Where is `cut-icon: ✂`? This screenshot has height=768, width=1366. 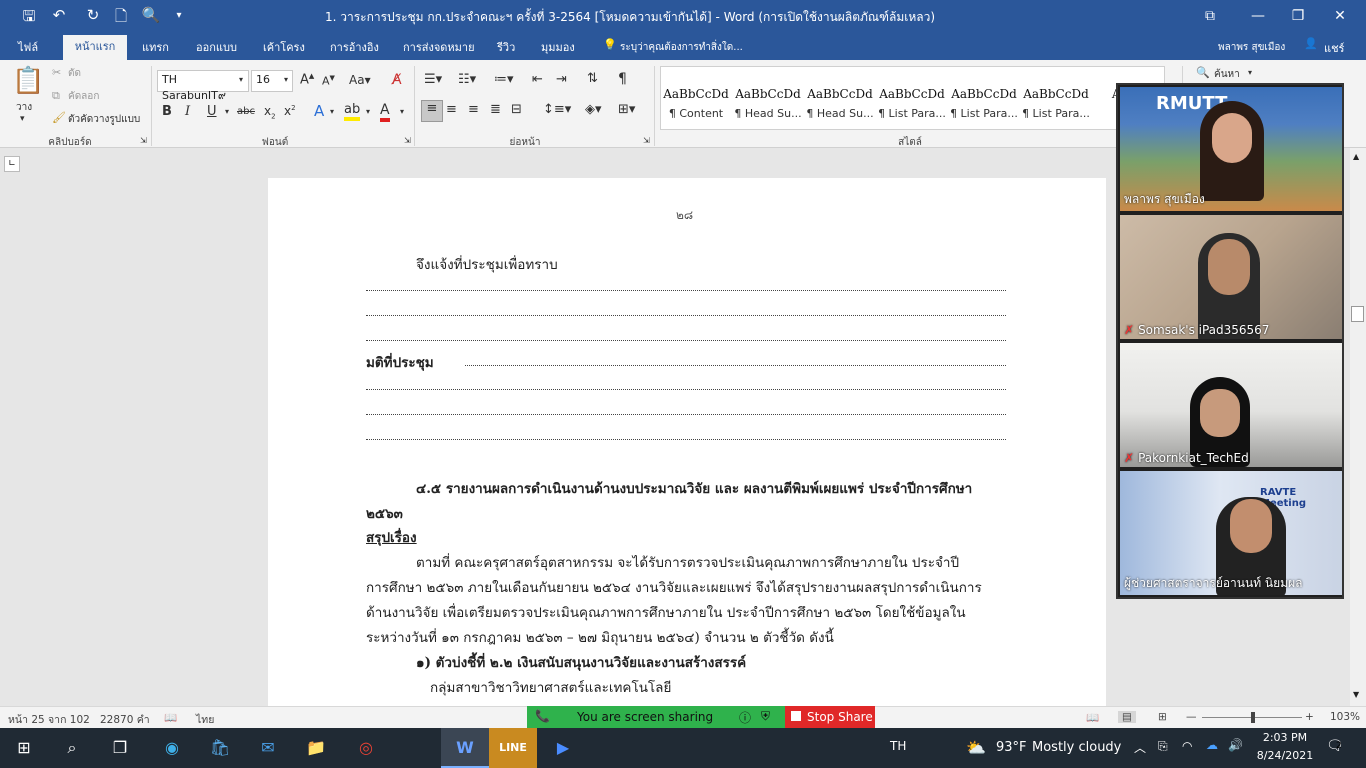 cut-icon: ✂ is located at coordinates (56, 72).